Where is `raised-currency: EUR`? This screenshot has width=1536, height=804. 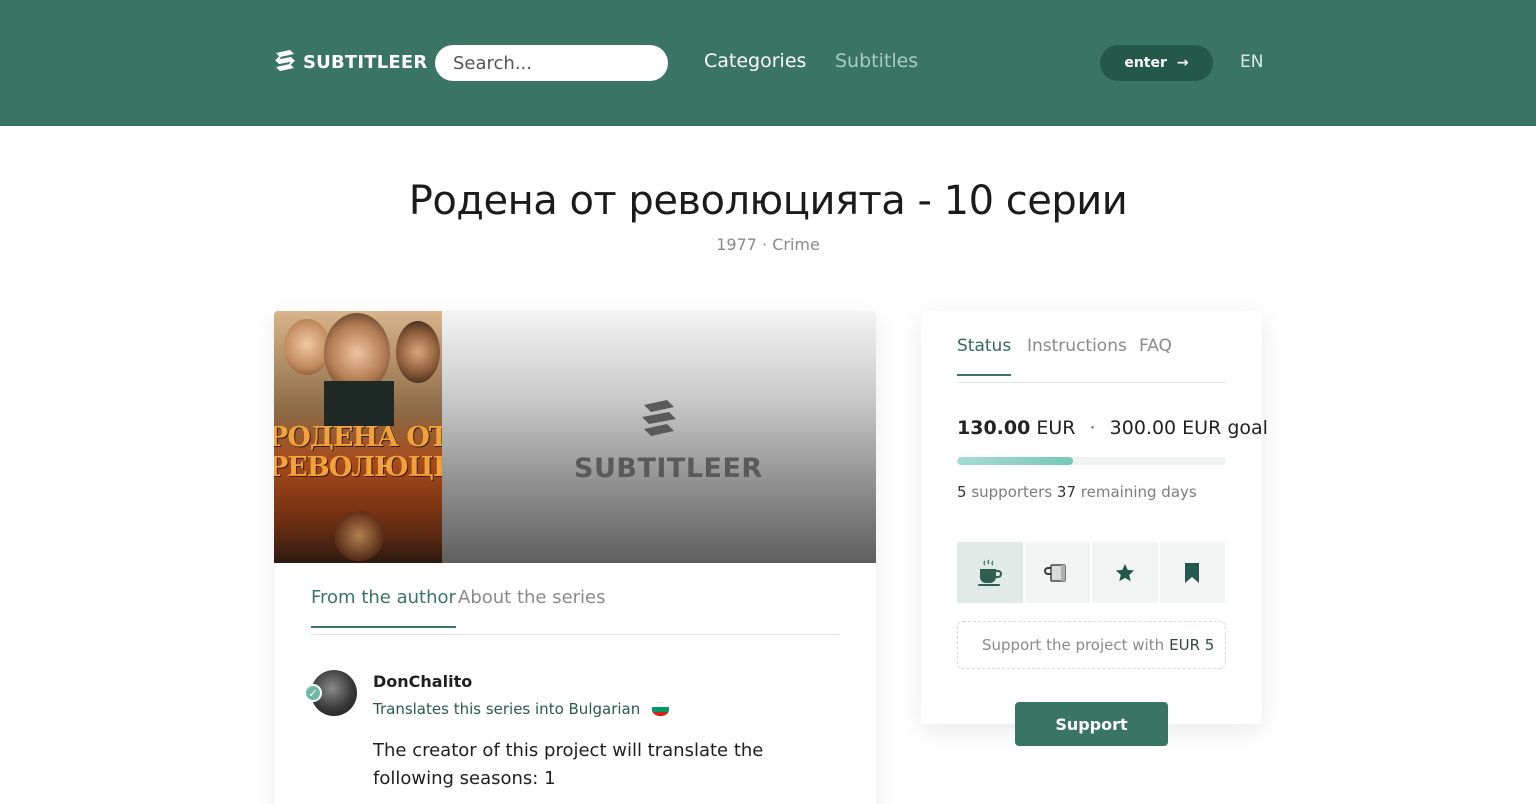
raised-currency: EUR is located at coordinates (1056, 428).